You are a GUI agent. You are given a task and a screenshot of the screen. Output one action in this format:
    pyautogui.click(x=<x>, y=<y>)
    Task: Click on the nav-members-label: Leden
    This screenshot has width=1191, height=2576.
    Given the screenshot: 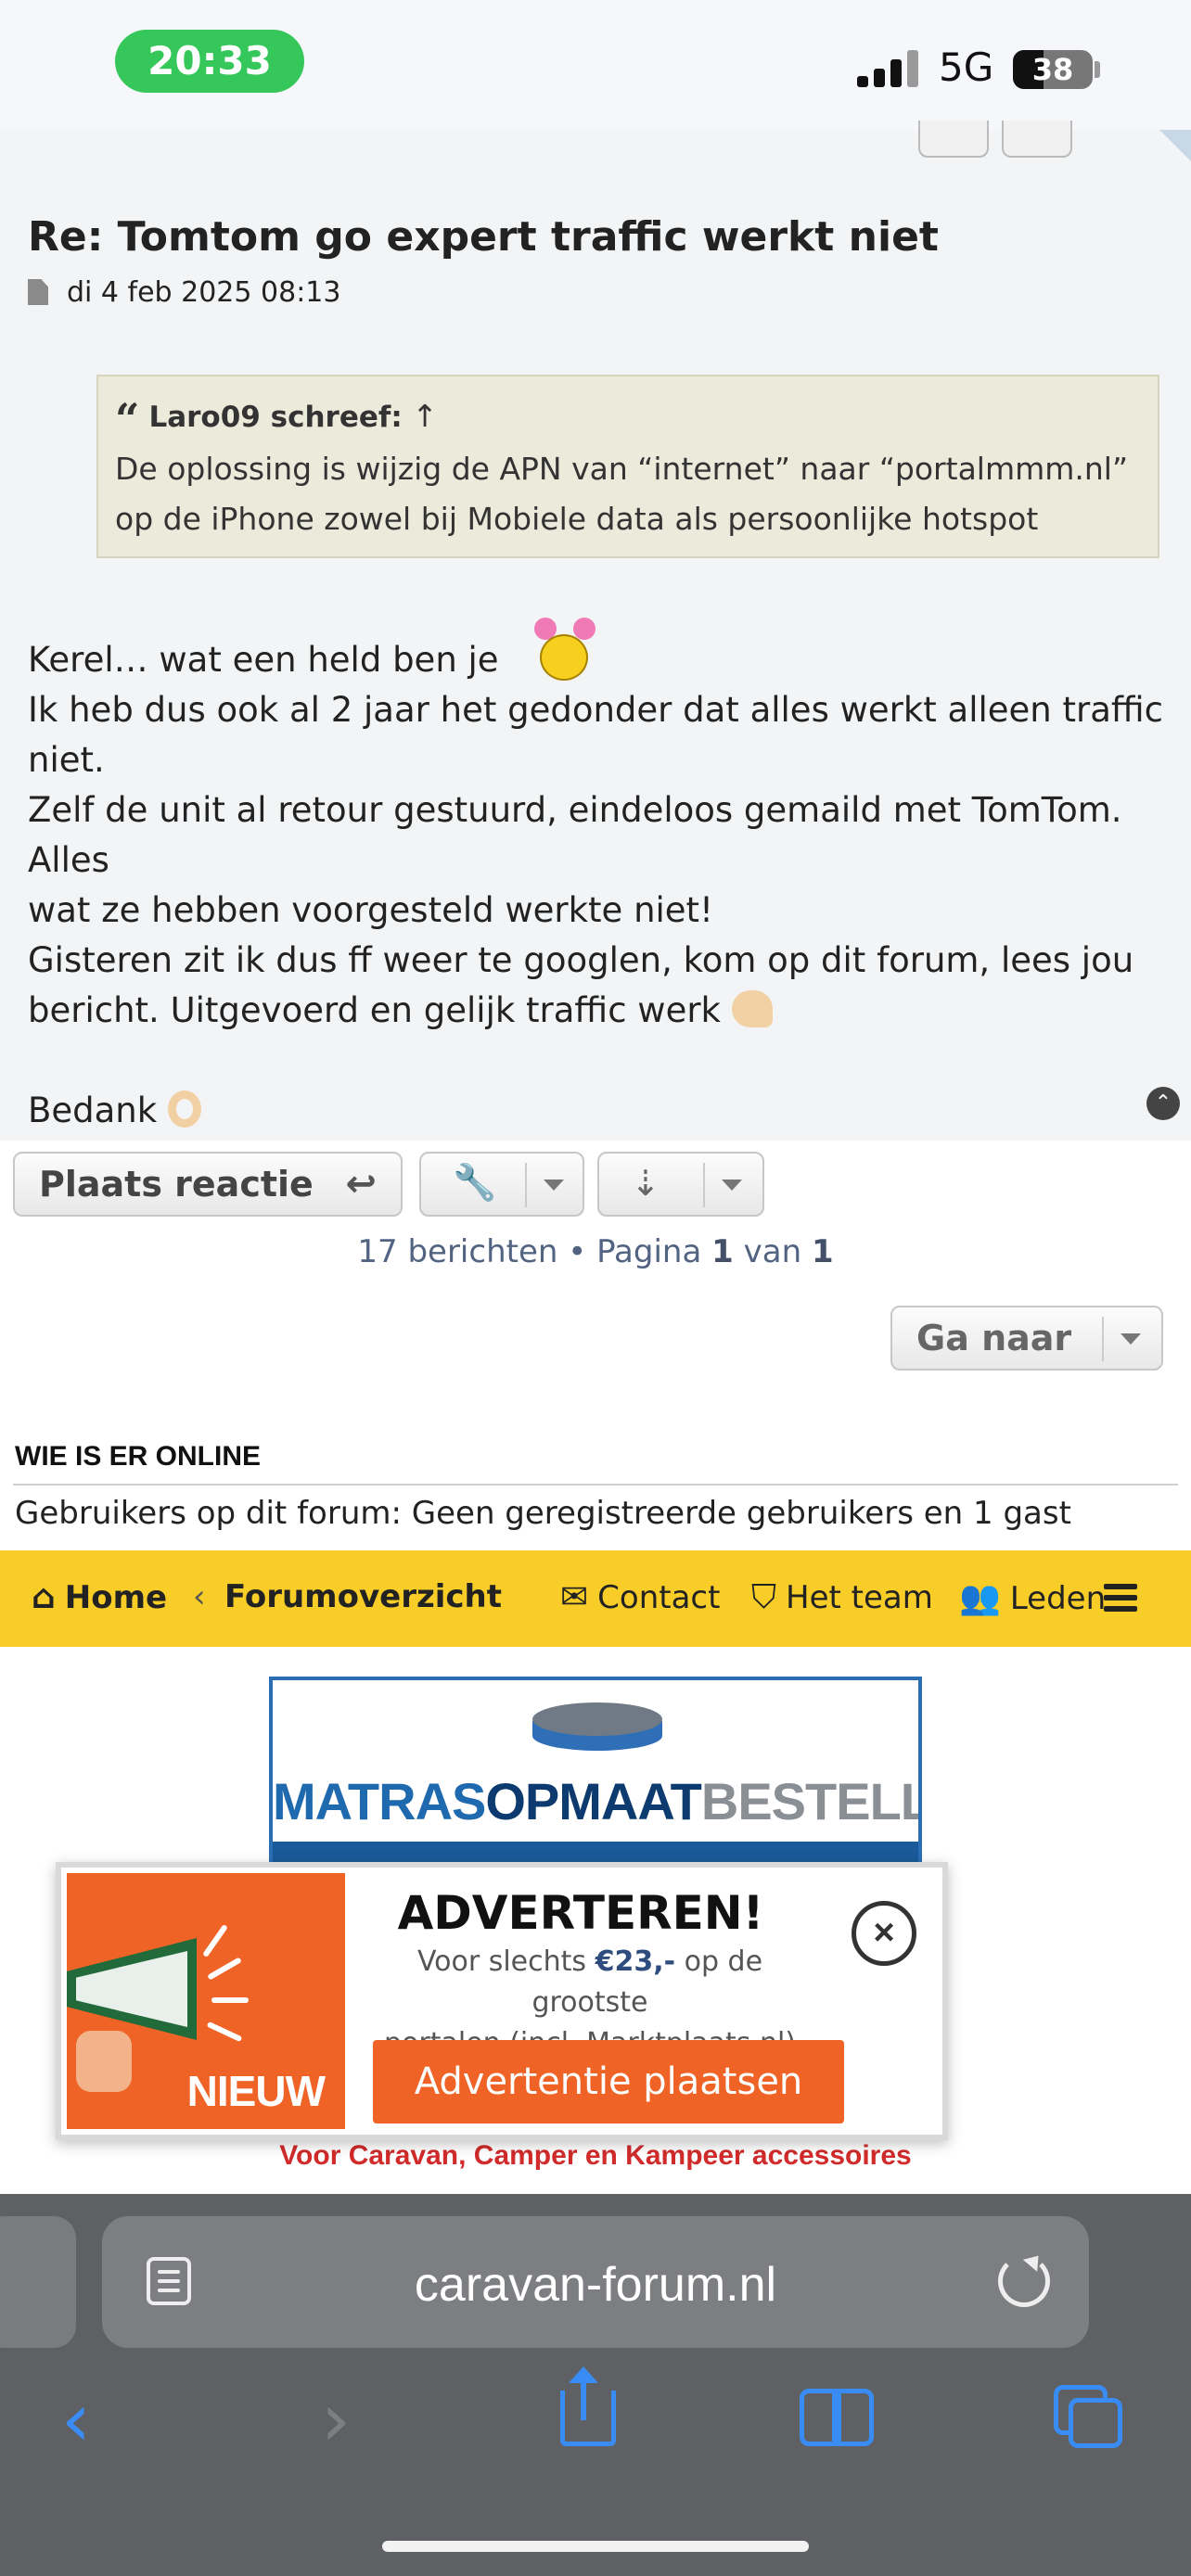 What is the action you would take?
    pyautogui.click(x=1058, y=1599)
    